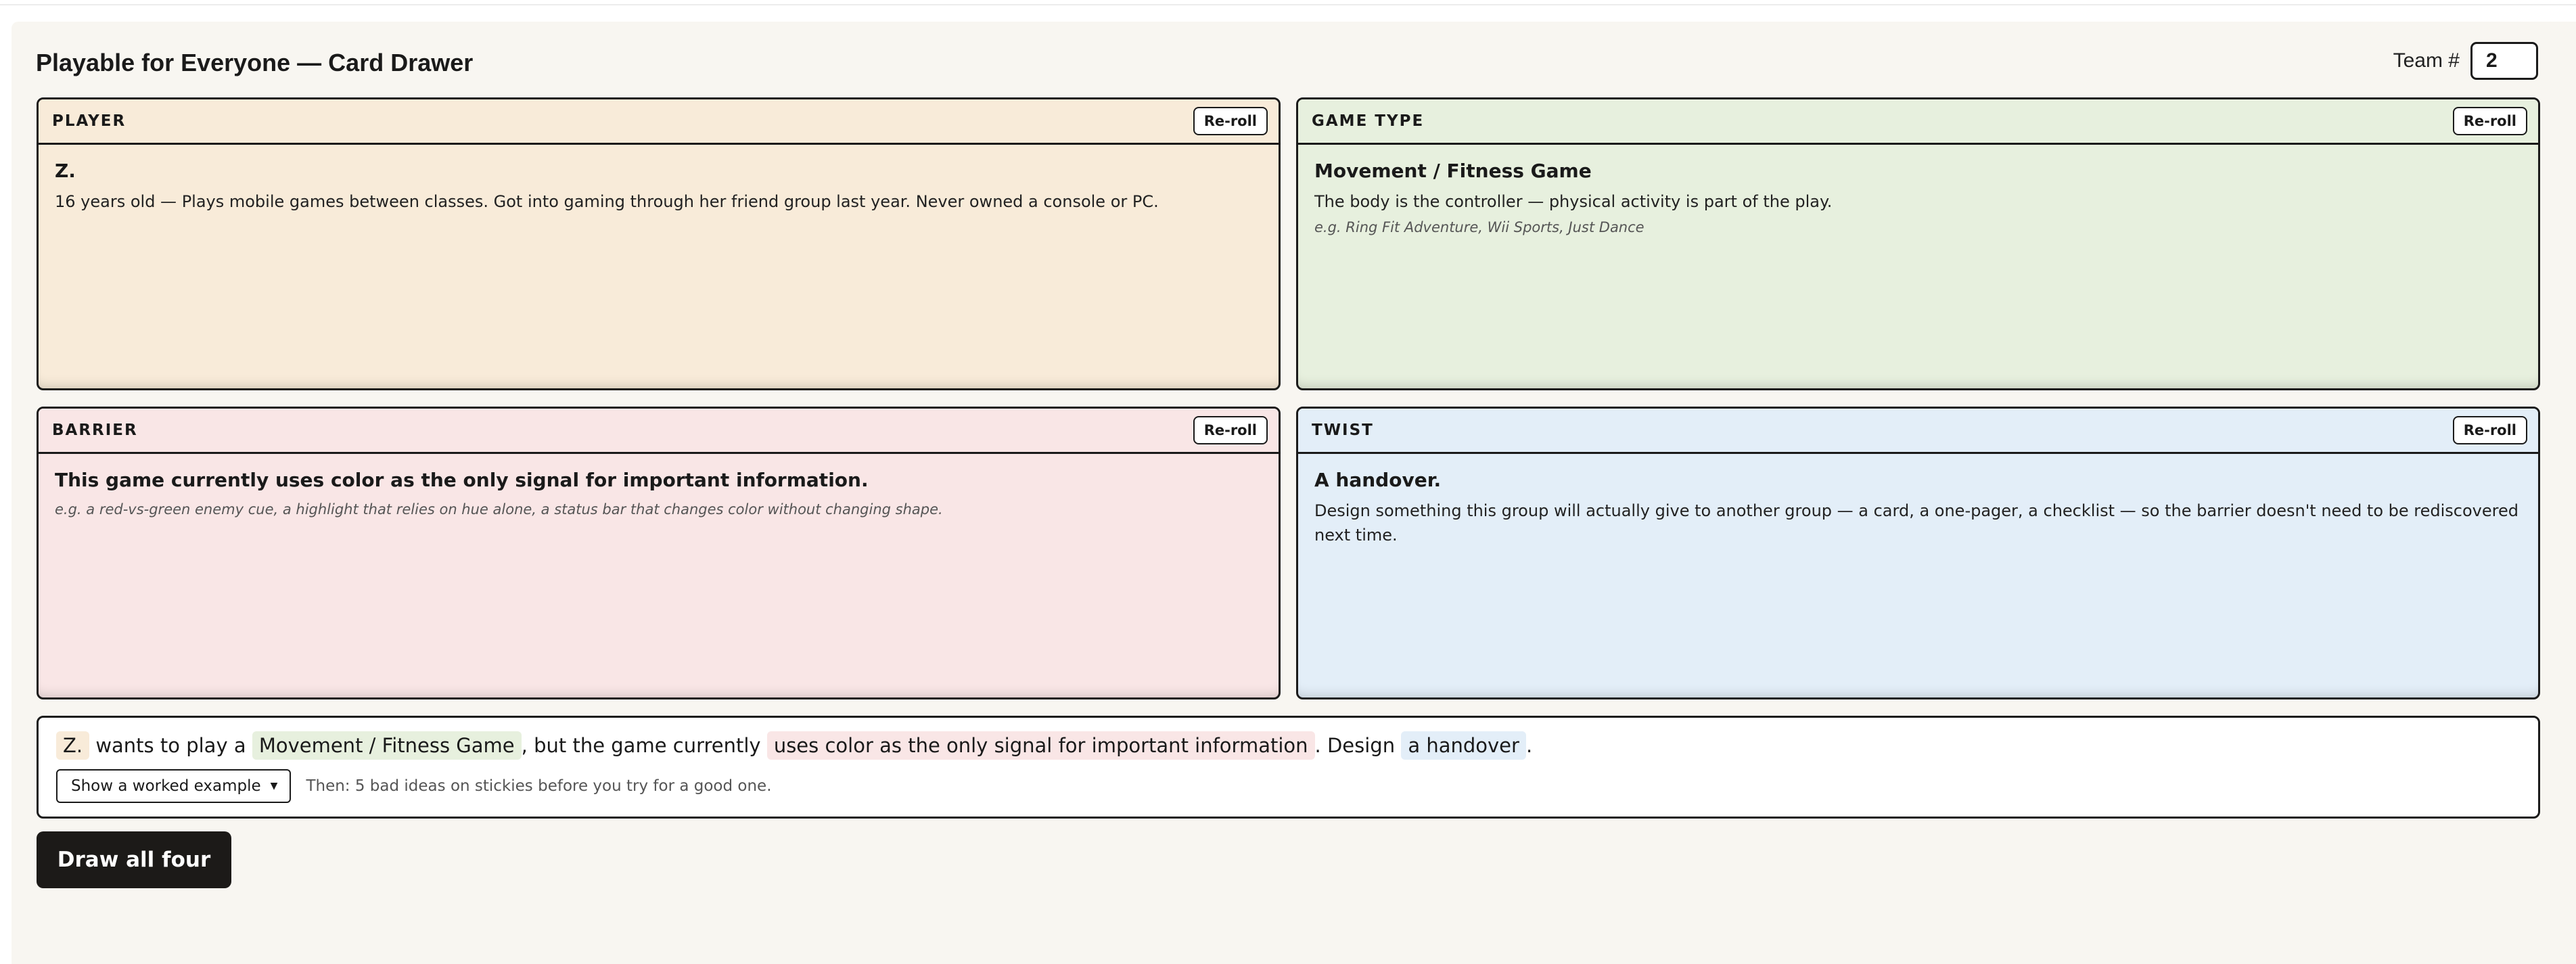 The width and height of the screenshot is (2576, 964). What do you see at coordinates (255, 63) in the screenshot?
I see `page-title: Playable for Everyone — Card Drawer` at bounding box center [255, 63].